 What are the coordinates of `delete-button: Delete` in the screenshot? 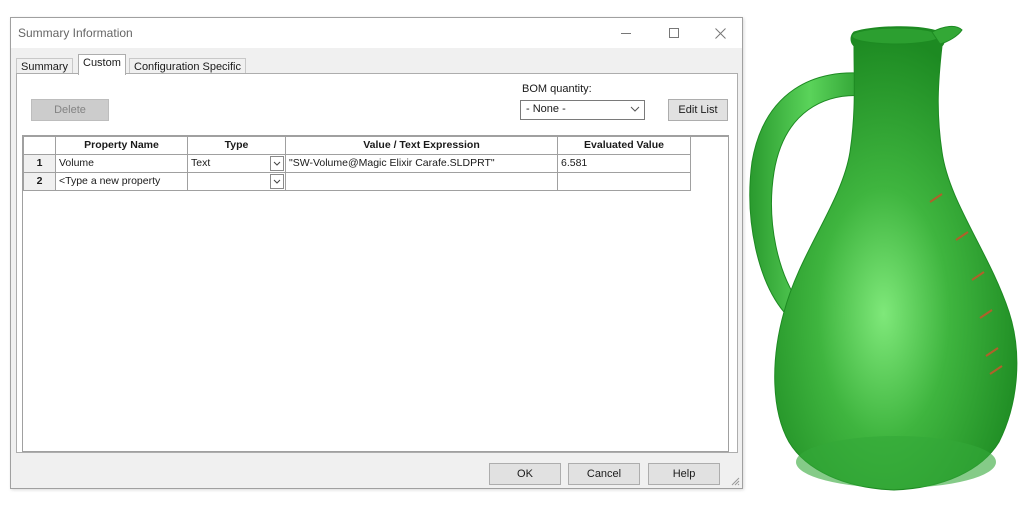 It's located at (70, 110).